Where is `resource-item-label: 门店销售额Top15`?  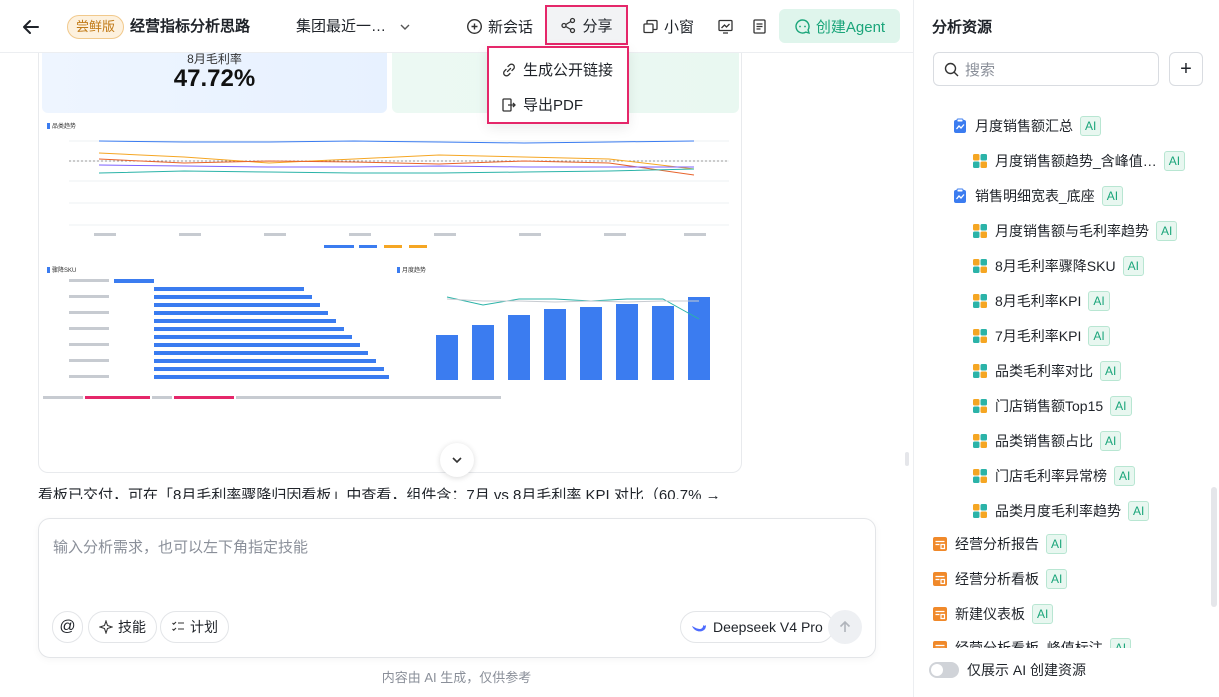 resource-item-label: 门店销售额Top15 is located at coordinates (1049, 406).